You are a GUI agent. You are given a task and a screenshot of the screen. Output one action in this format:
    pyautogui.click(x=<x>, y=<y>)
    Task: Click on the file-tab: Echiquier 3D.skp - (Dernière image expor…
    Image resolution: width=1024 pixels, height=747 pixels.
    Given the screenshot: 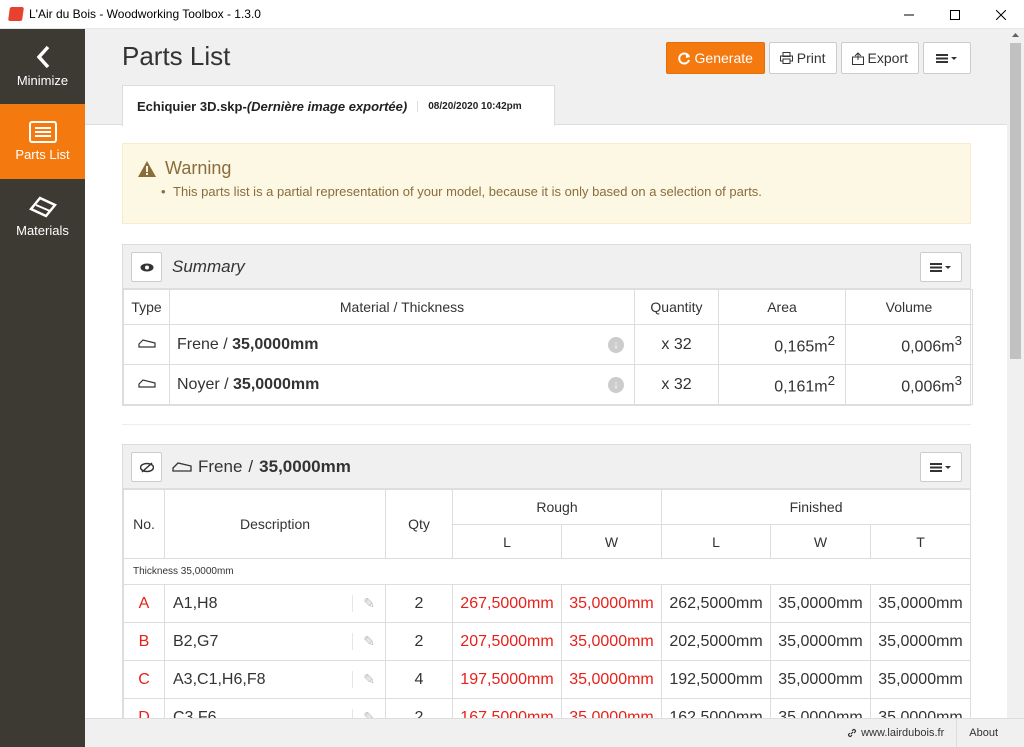 What is the action you would take?
    pyautogui.click(x=338, y=105)
    